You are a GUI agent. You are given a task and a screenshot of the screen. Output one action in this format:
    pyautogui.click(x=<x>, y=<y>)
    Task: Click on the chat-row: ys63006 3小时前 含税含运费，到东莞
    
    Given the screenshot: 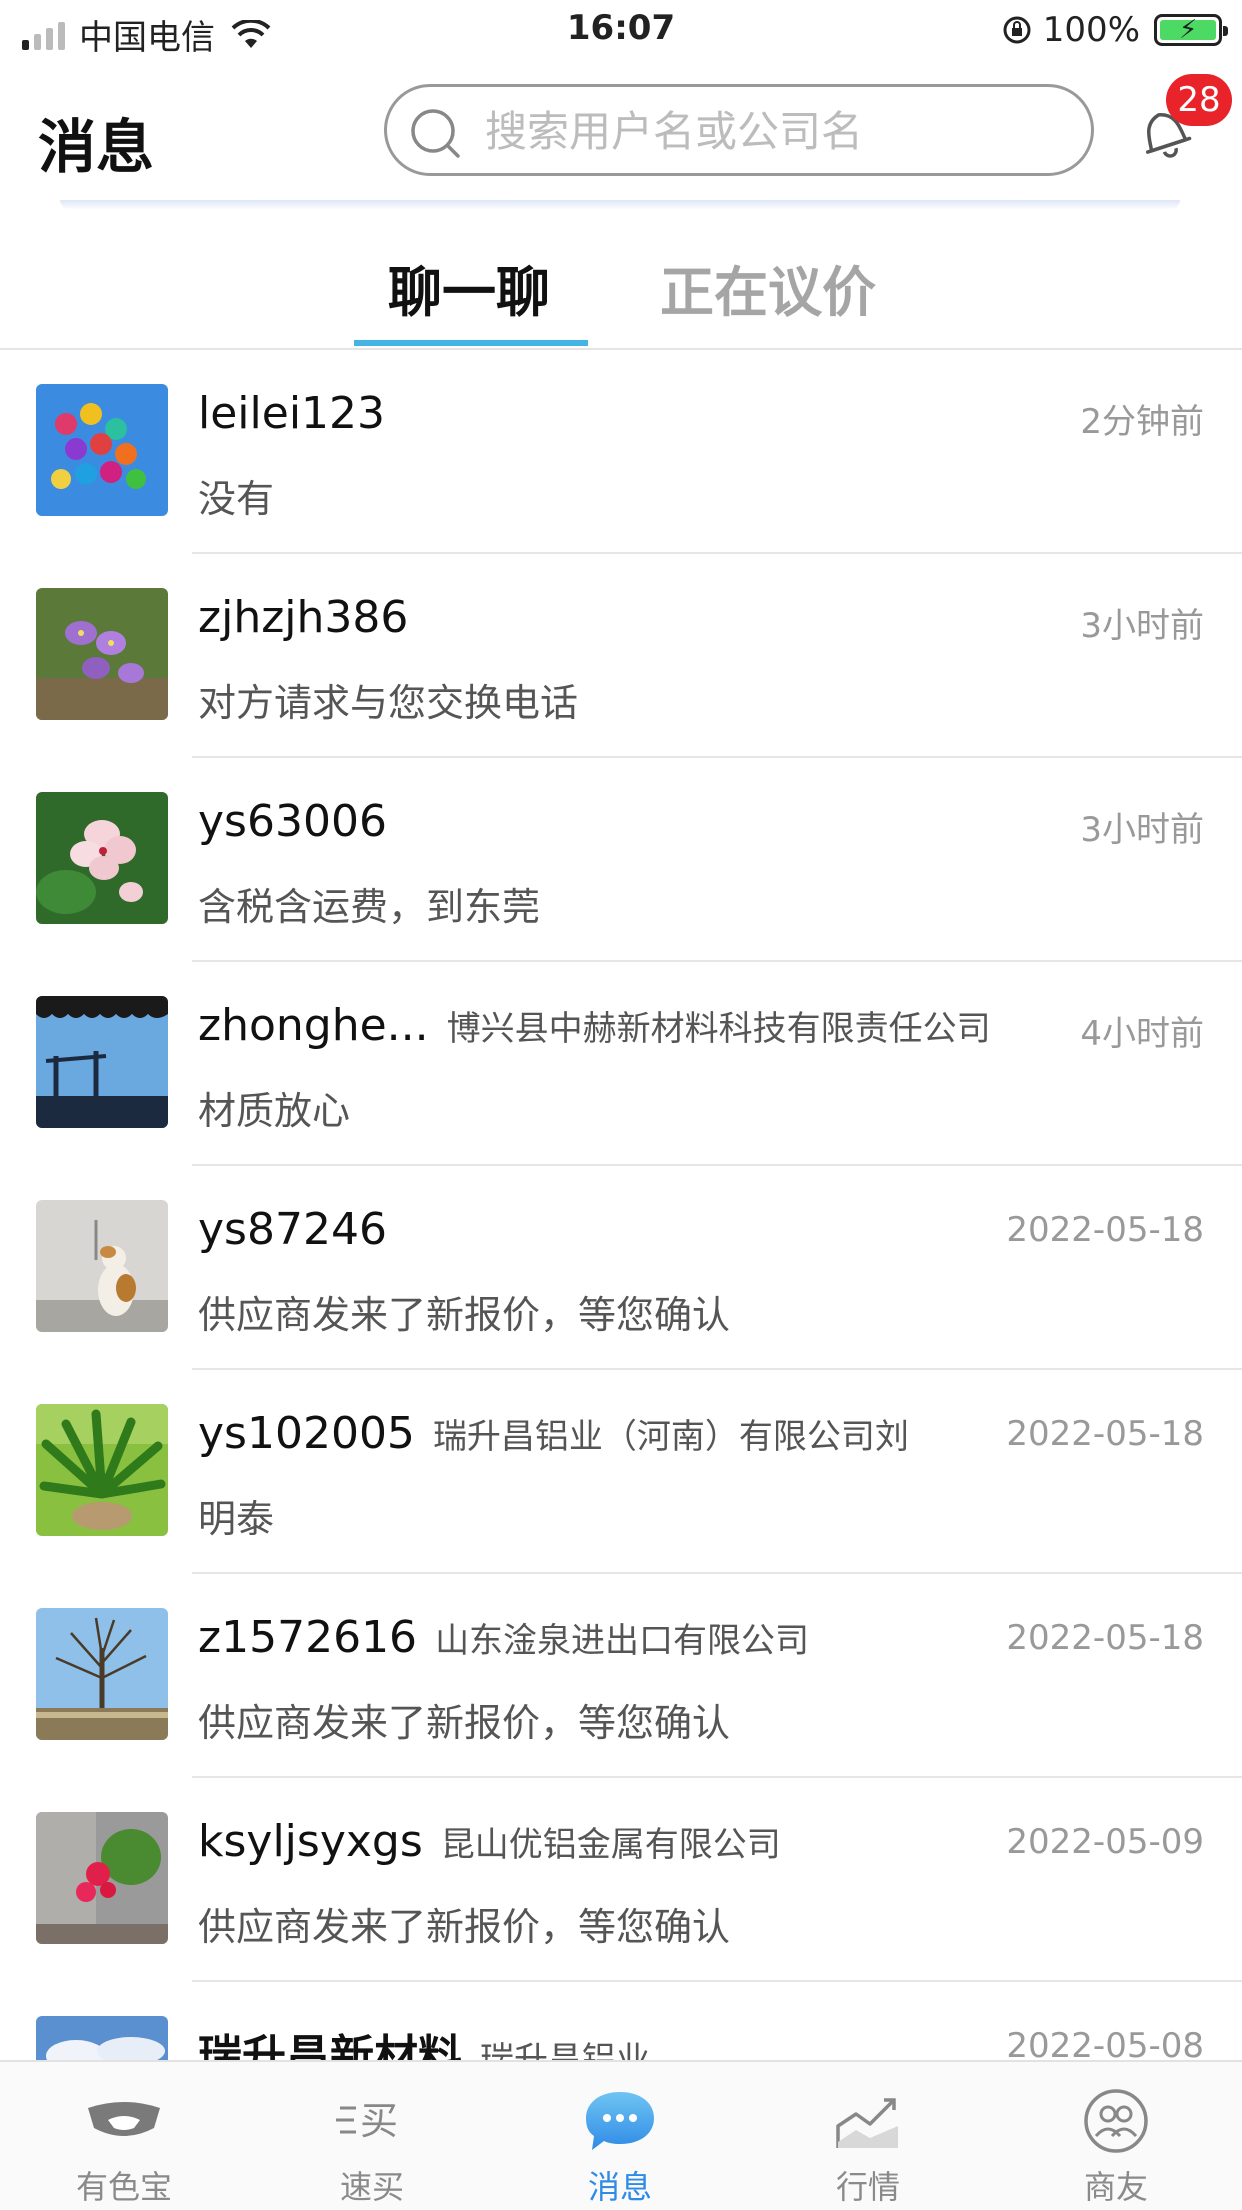 What is the action you would take?
    pyautogui.click(x=621, y=860)
    